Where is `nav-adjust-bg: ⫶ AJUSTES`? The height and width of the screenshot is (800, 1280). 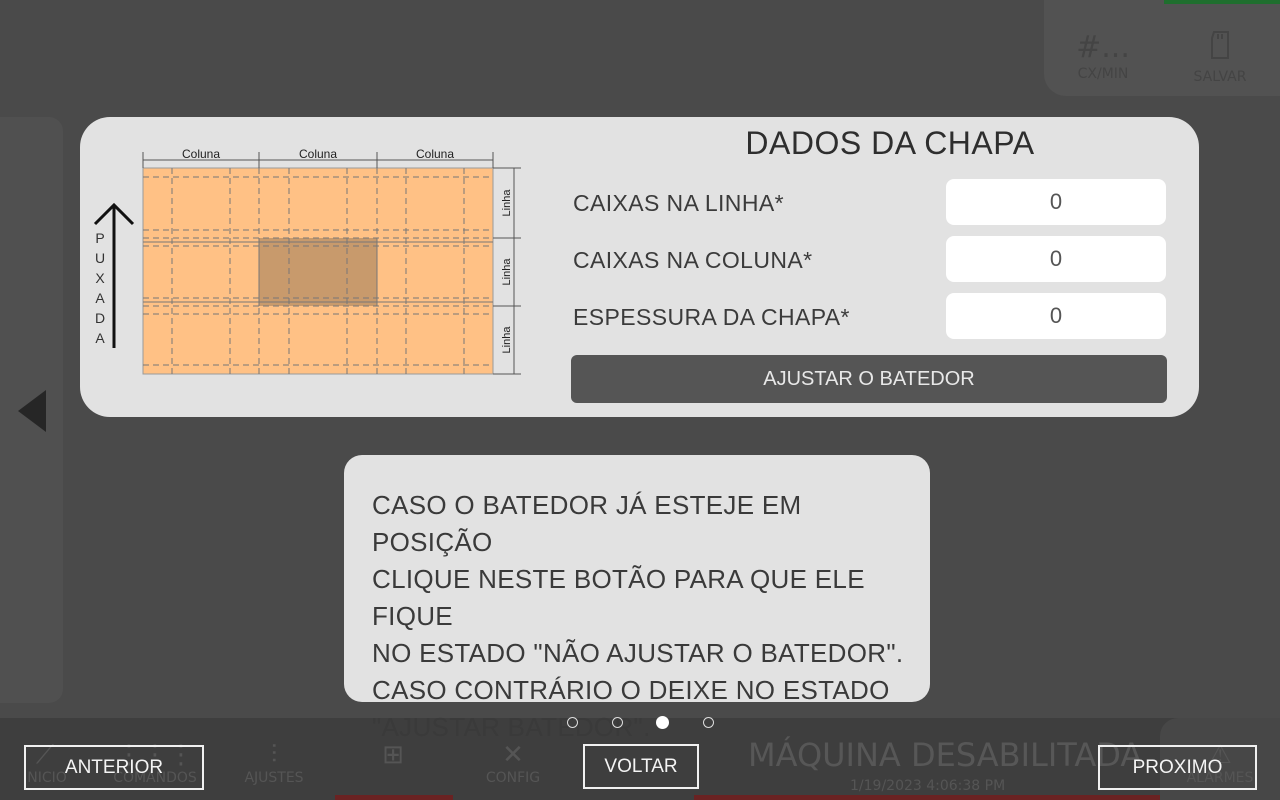 nav-adjust-bg: ⫶ AJUSTES is located at coordinates (274, 763).